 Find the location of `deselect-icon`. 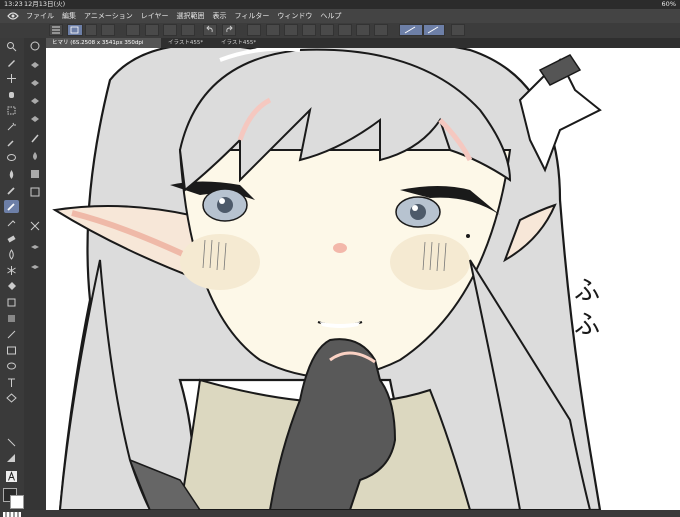

deselect-icon is located at coordinates (327, 30).